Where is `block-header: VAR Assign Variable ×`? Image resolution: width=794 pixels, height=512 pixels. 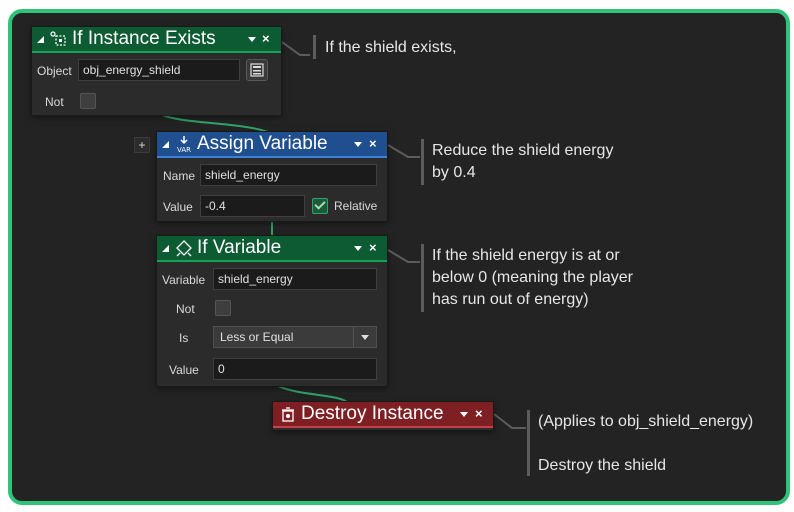
block-header: VAR Assign Variable × is located at coordinates (272, 145).